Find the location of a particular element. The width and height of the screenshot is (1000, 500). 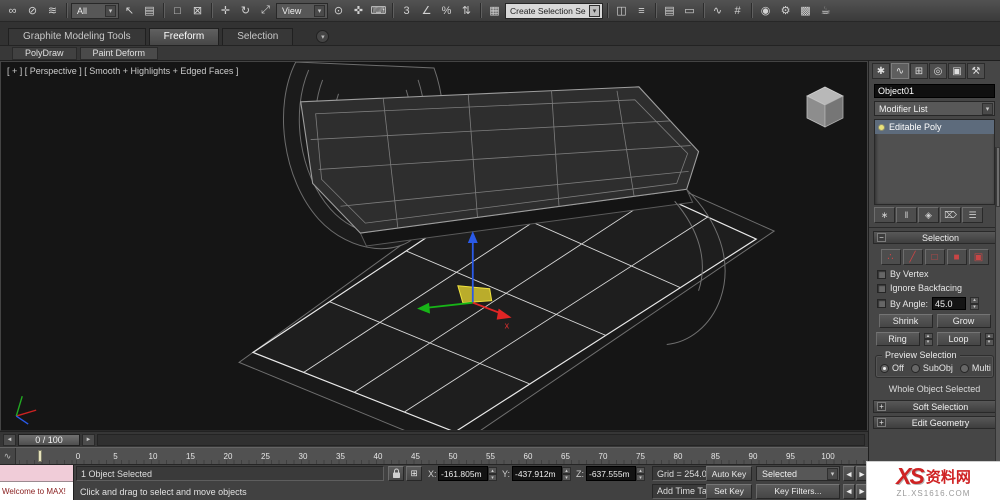

z-coordinate-field: -637.555m is located at coordinates (611, 473).